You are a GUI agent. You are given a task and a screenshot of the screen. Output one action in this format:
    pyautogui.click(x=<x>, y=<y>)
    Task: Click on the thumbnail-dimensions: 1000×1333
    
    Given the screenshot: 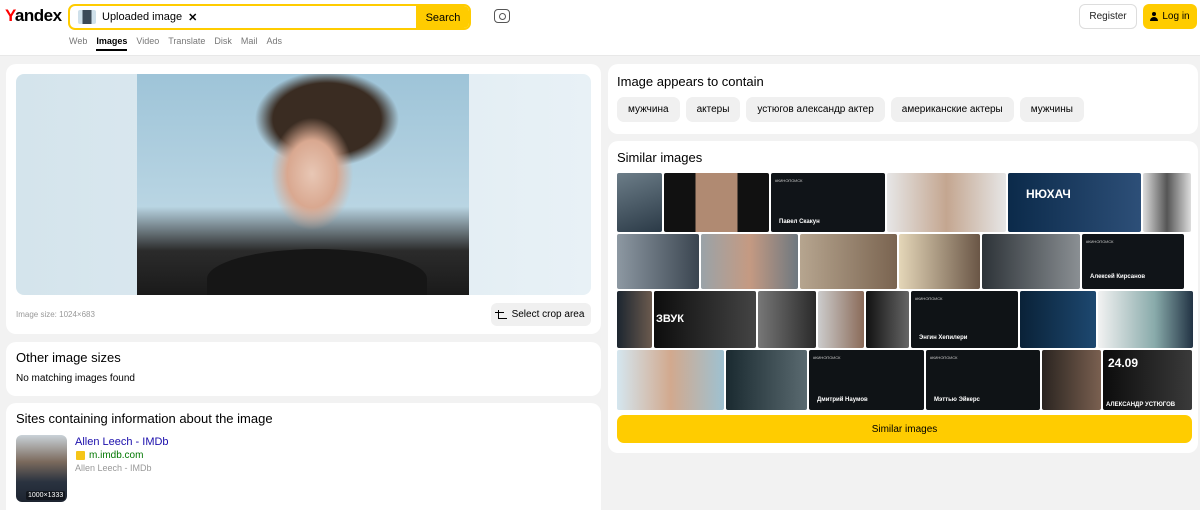 What is the action you would take?
    pyautogui.click(x=46, y=495)
    